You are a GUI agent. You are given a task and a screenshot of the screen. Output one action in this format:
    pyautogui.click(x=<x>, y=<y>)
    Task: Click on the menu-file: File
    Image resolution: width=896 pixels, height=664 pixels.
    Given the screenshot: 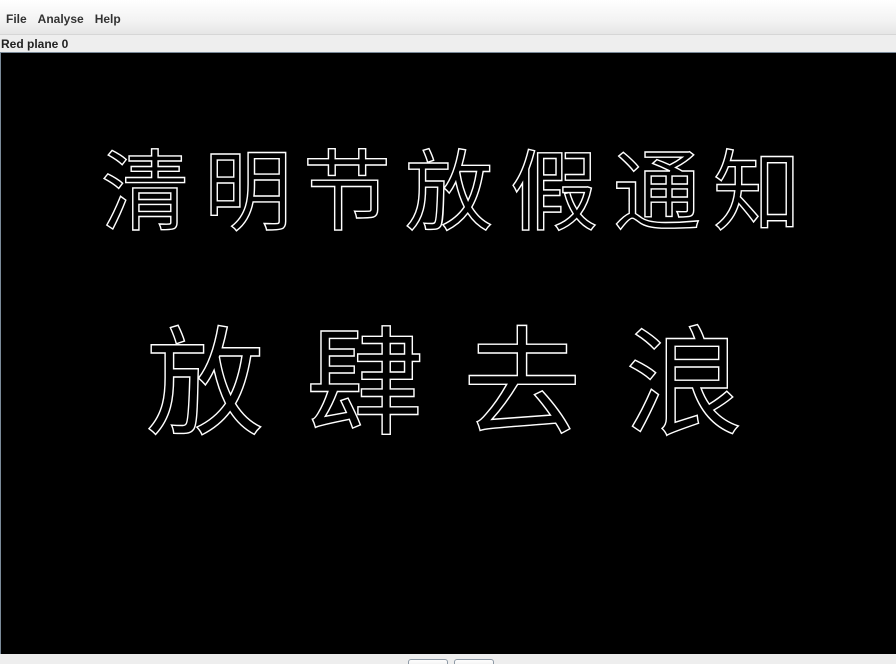 What is the action you would take?
    pyautogui.click(x=16, y=19)
    